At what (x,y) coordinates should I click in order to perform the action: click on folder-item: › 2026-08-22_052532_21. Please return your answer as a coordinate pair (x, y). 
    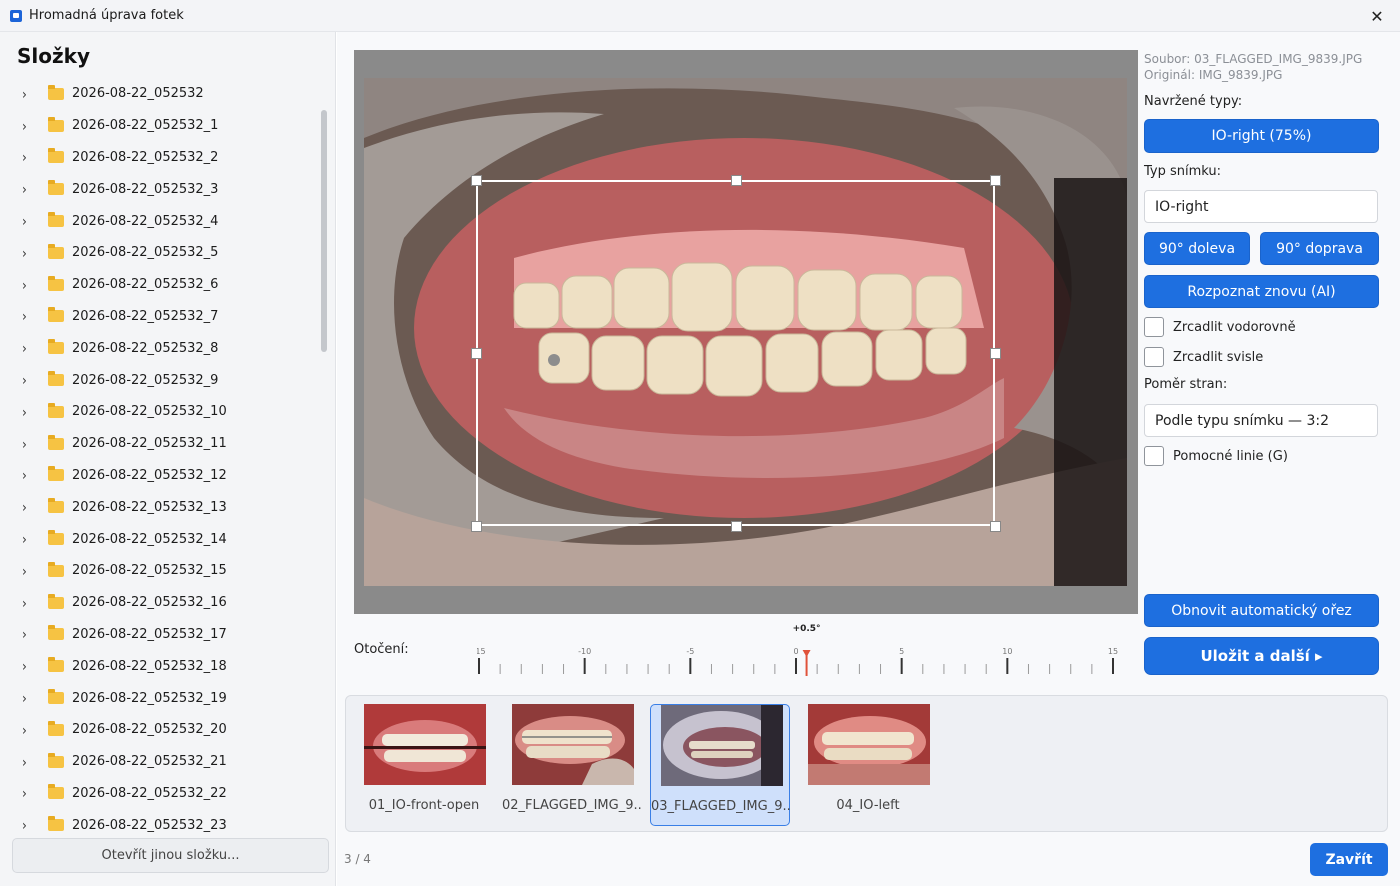
    Looking at the image, I should click on (160, 762).